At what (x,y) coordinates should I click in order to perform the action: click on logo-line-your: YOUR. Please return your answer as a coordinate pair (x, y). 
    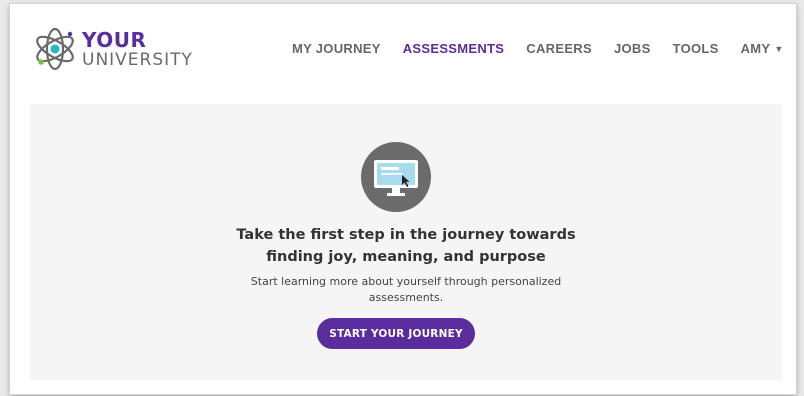
    Looking at the image, I should click on (114, 39).